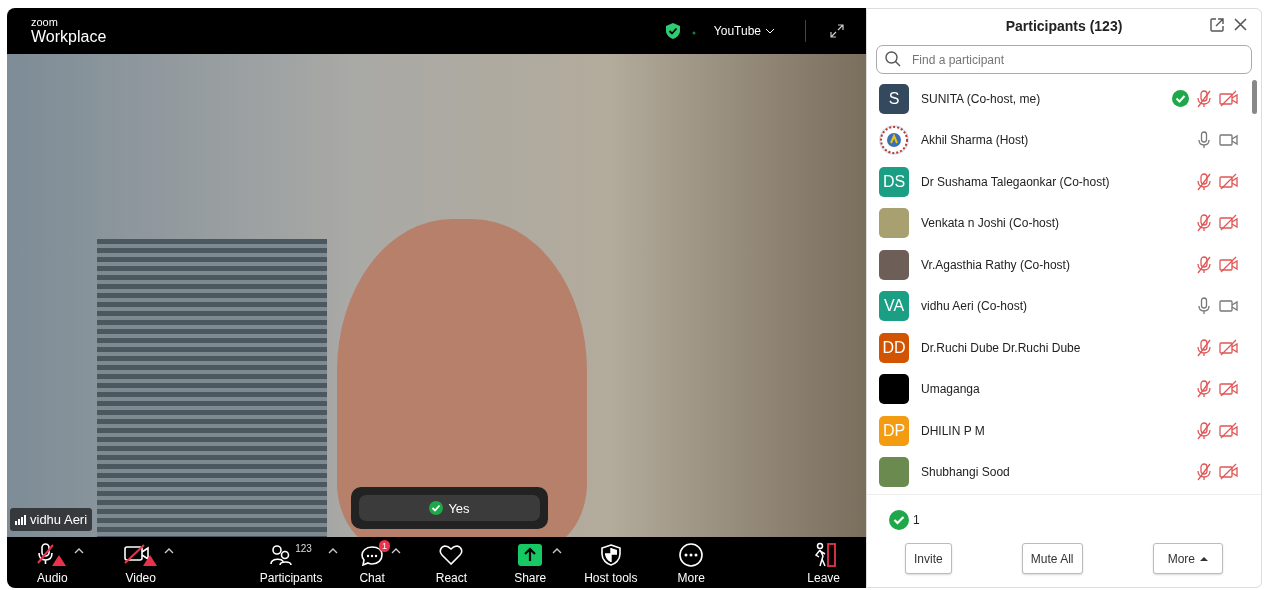 The width and height of the screenshot is (1265, 590). Describe the element at coordinates (981, 98) in the screenshot. I see `participant-name: SUNITA (Co-host, me)` at that location.